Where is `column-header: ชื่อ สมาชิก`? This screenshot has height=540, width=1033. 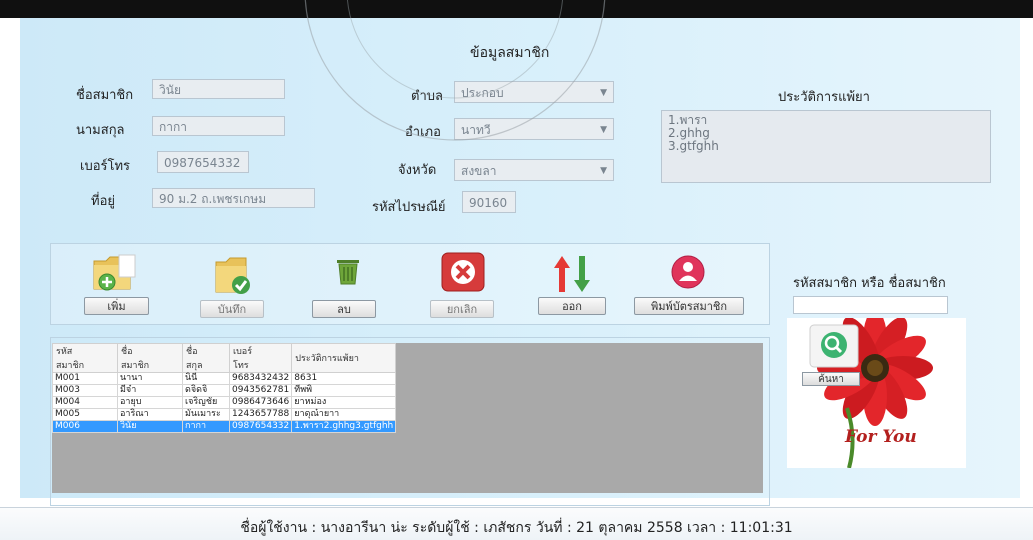
column-header: ชื่อ สมาชิก is located at coordinates (150, 358).